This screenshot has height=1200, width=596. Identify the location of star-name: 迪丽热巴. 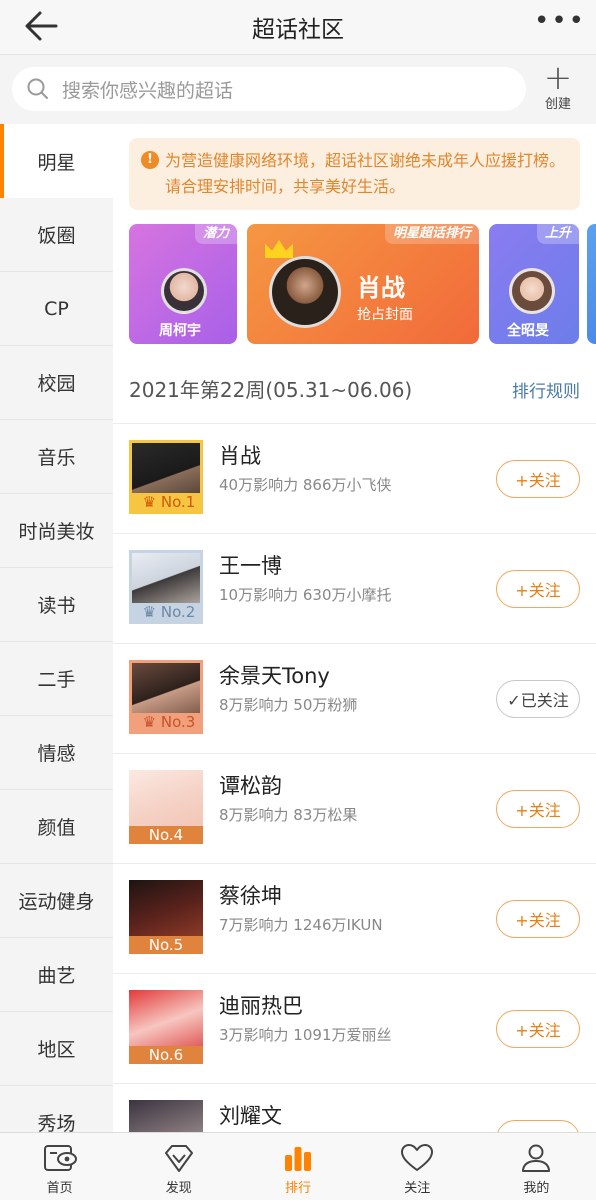
(261, 1006).